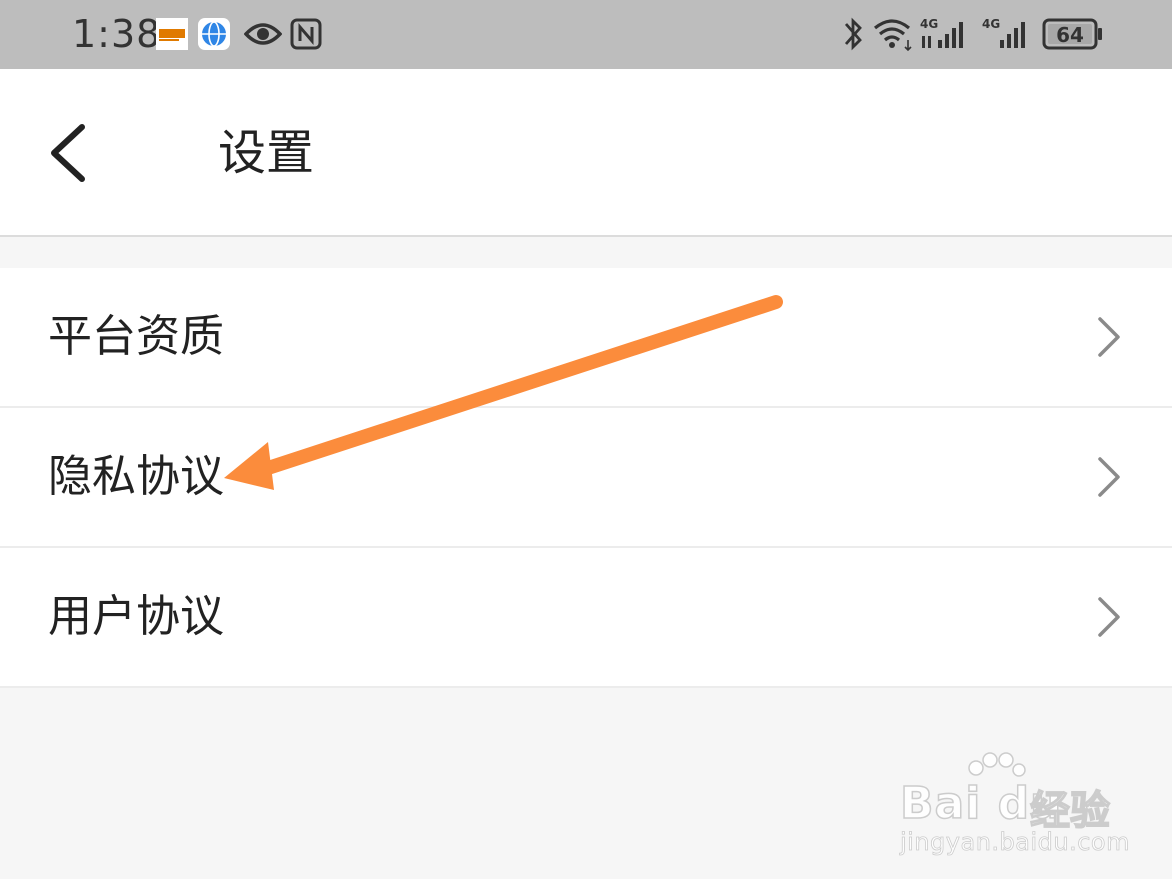 This screenshot has height=879, width=1172. I want to click on signal-icon-2: 4G, so click(1003, 32).